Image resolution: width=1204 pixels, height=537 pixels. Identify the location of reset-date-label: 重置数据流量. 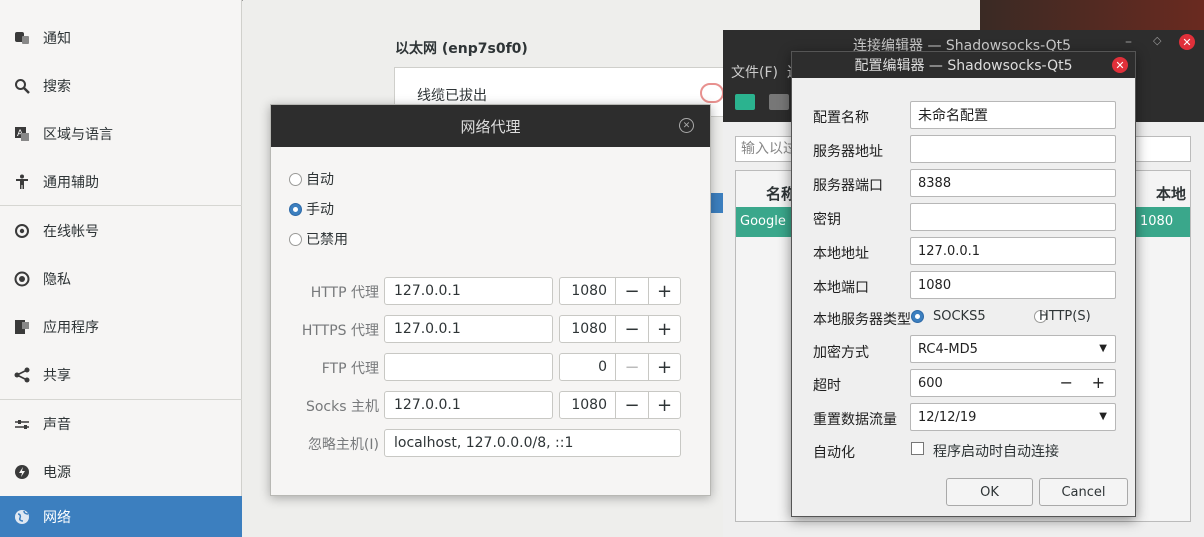
(855, 420).